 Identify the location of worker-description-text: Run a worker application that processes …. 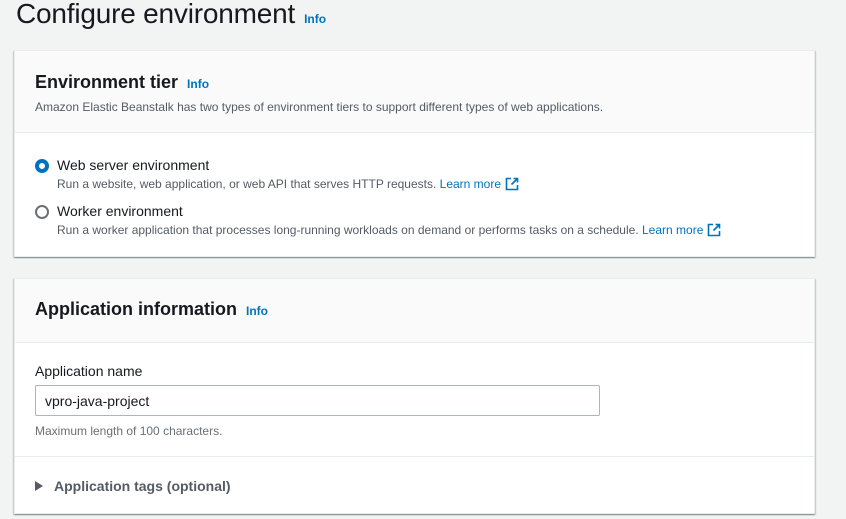
(348, 230).